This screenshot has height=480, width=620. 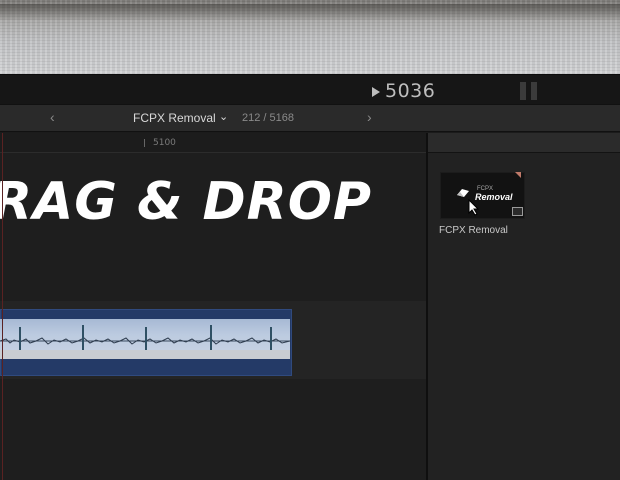 I want to click on project-title: FCPX Removal, so click(x=174, y=118).